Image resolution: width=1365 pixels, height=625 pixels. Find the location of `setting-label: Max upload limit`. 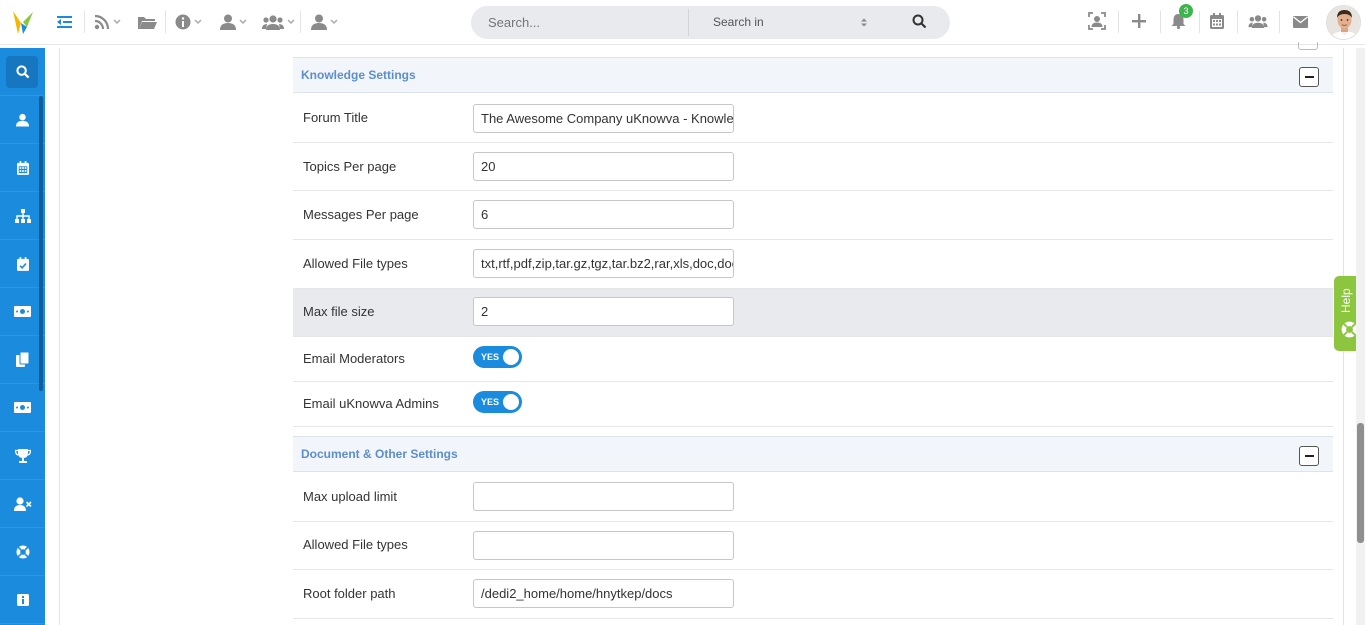

setting-label: Max upload limit is located at coordinates (350, 496).